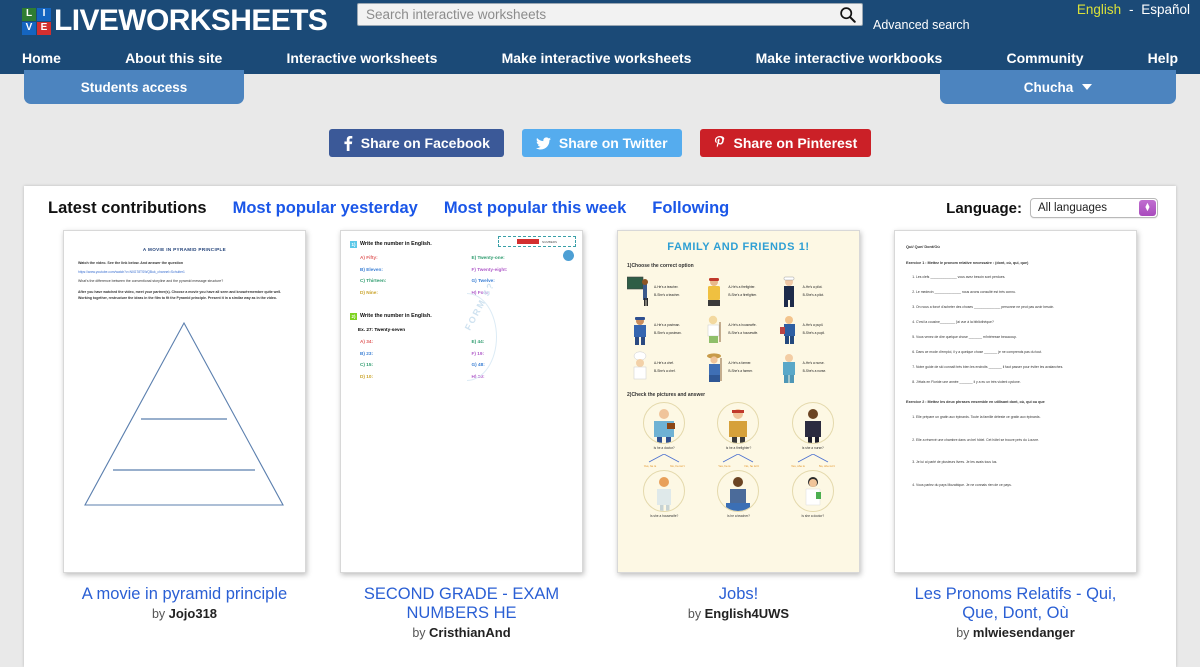 This screenshot has width=1200, height=667. What do you see at coordinates (480, 292) in the screenshot?
I see `ws2-item: H) Four:` at bounding box center [480, 292].